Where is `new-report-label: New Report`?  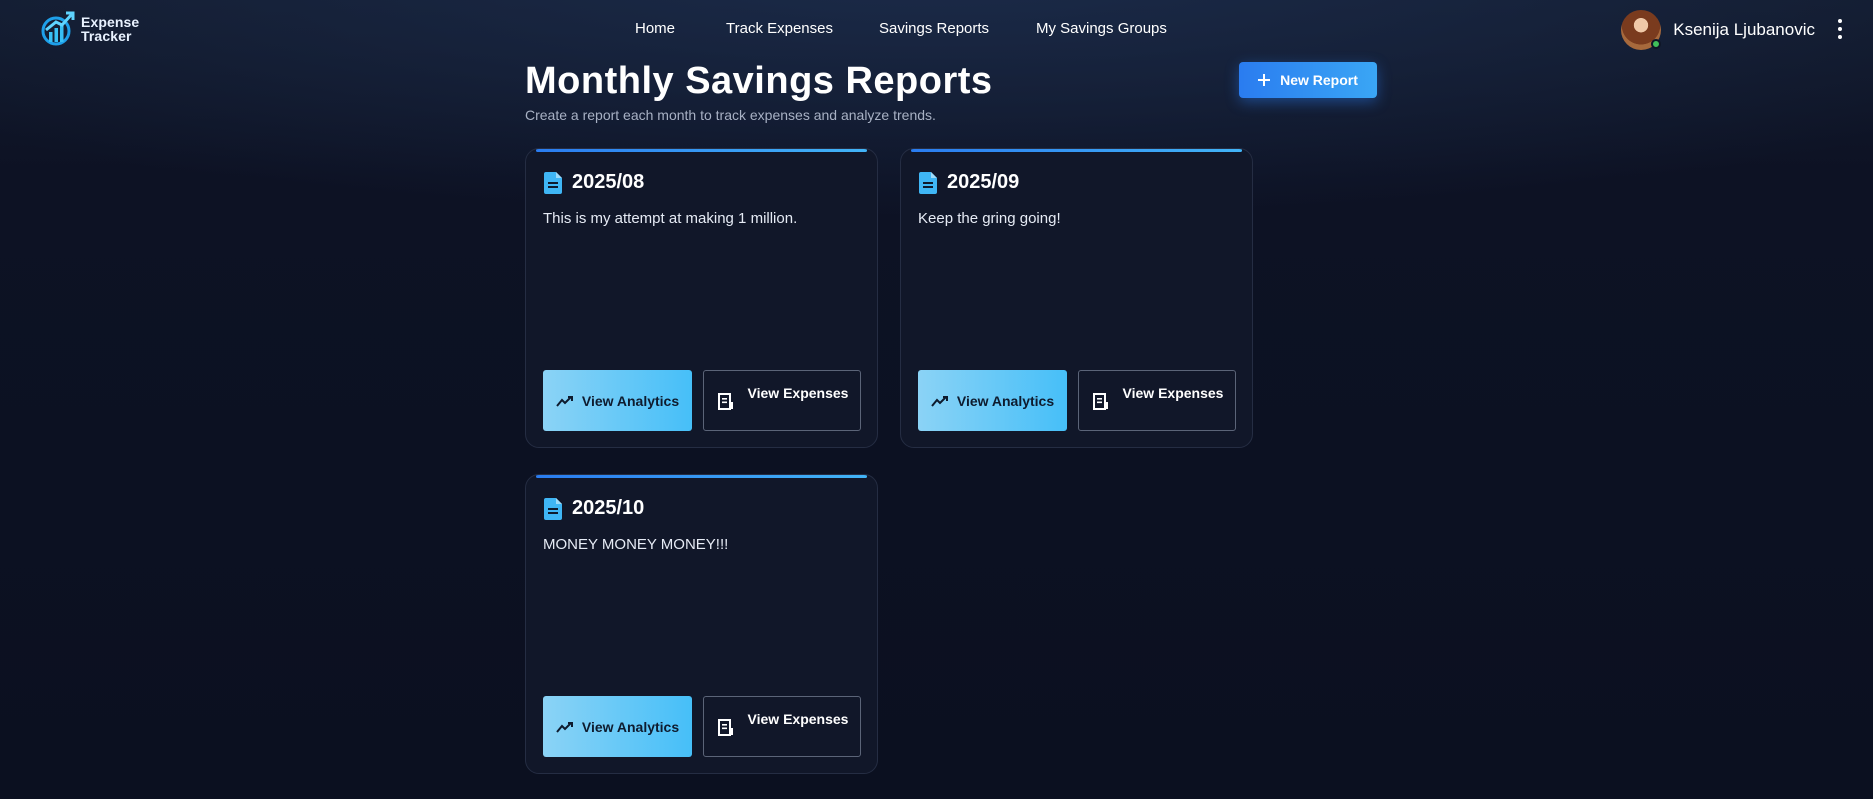 new-report-label: New Report is located at coordinates (1319, 80).